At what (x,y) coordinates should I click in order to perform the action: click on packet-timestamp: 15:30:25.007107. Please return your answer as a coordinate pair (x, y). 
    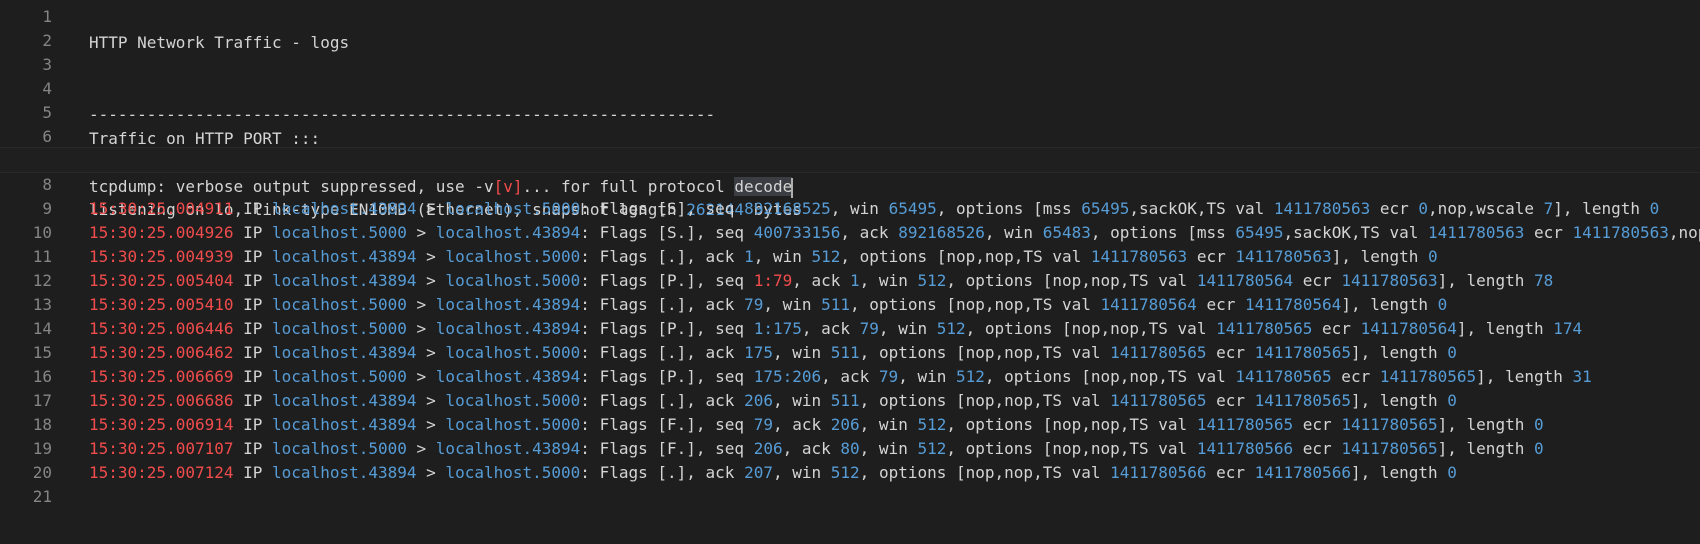
    Looking at the image, I should click on (161, 448).